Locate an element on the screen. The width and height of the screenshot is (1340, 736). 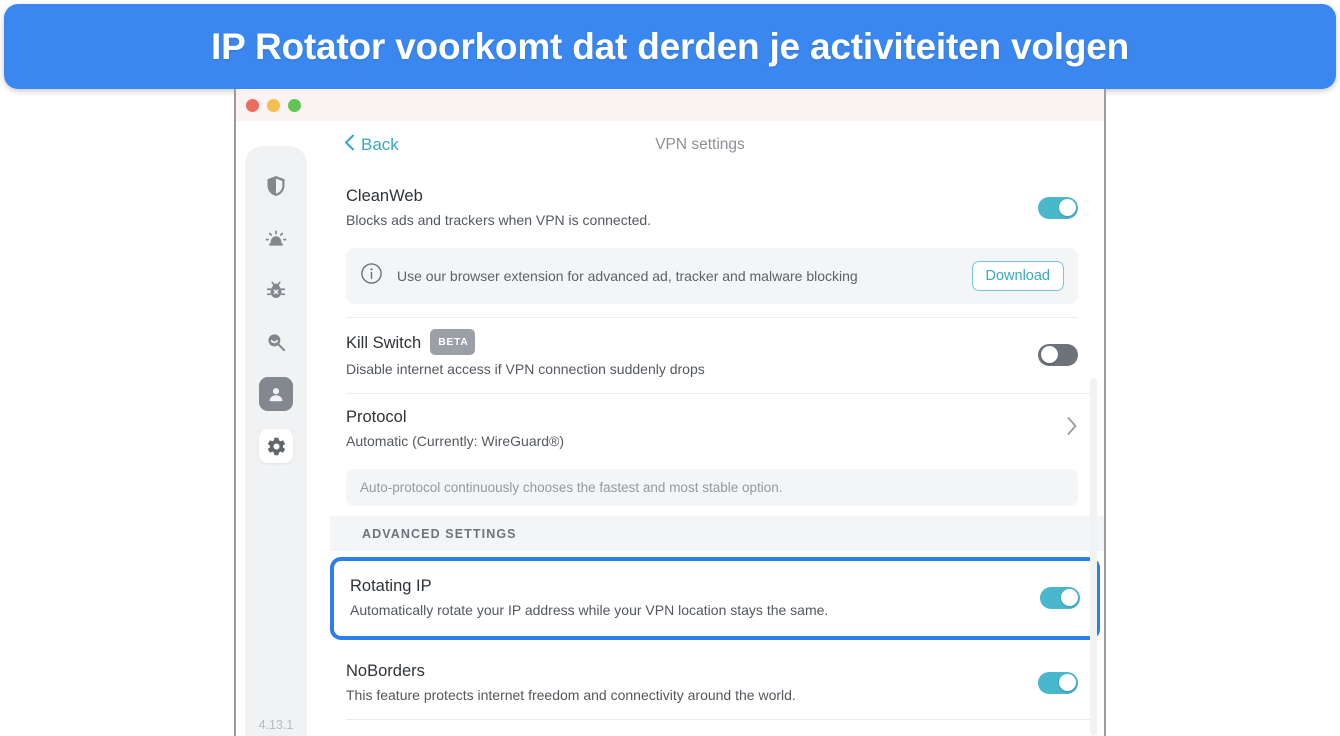
noborders-toggle is located at coordinates (1058, 682).